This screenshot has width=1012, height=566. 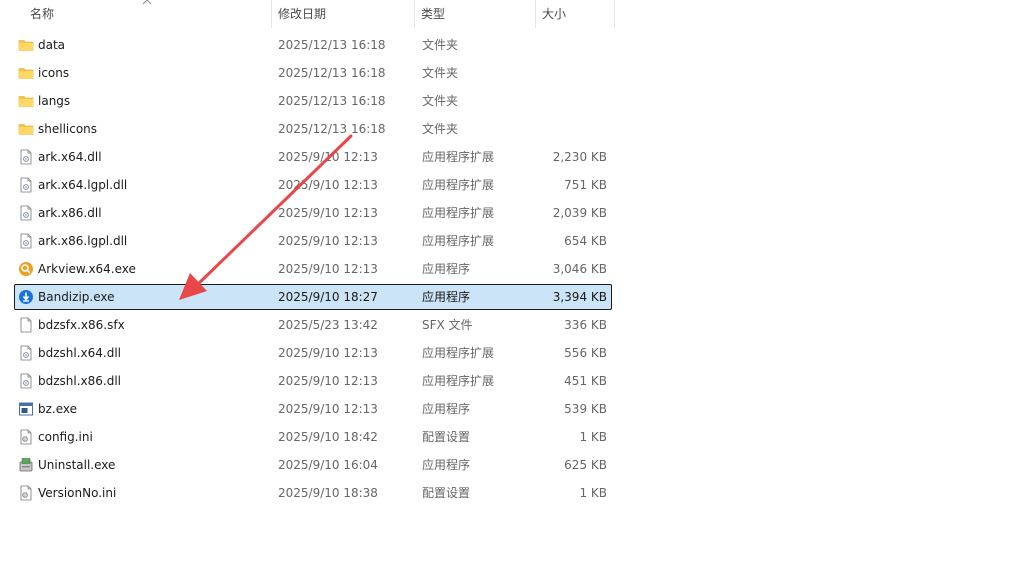 What do you see at coordinates (80, 381) in the screenshot?
I see `file-name: bdzshl.x86.dll` at bounding box center [80, 381].